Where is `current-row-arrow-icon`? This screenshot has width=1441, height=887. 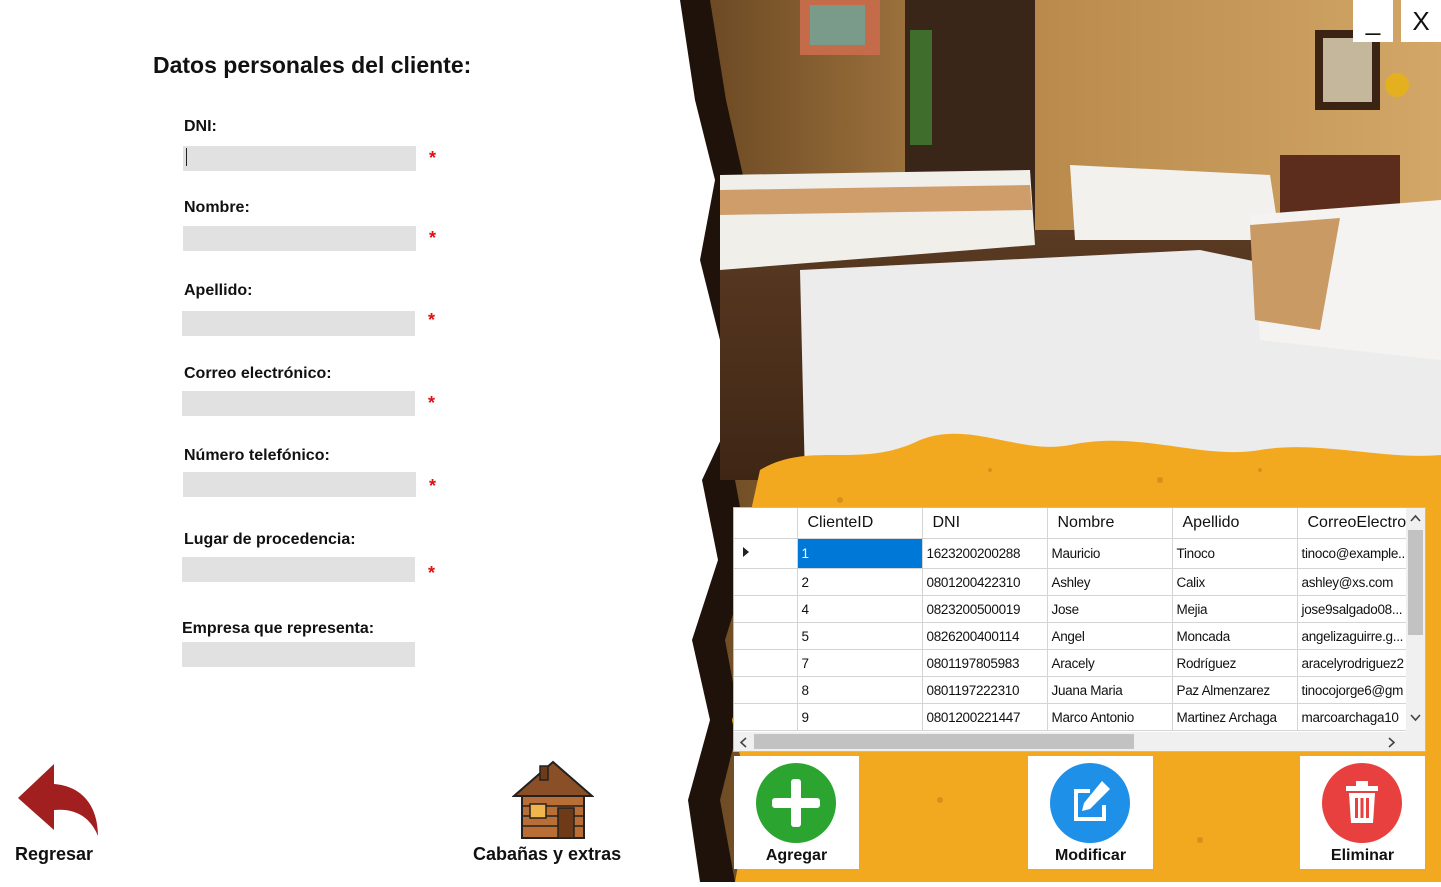
current-row-arrow-icon is located at coordinates (746, 552).